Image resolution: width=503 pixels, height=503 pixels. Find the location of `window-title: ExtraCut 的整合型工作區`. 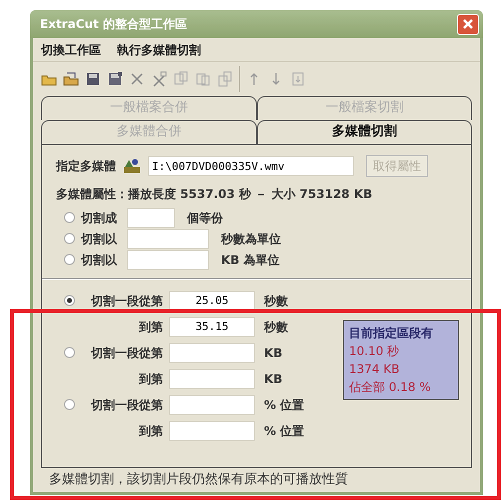

window-title: ExtraCut 的整合型工作區 is located at coordinates (113, 24).